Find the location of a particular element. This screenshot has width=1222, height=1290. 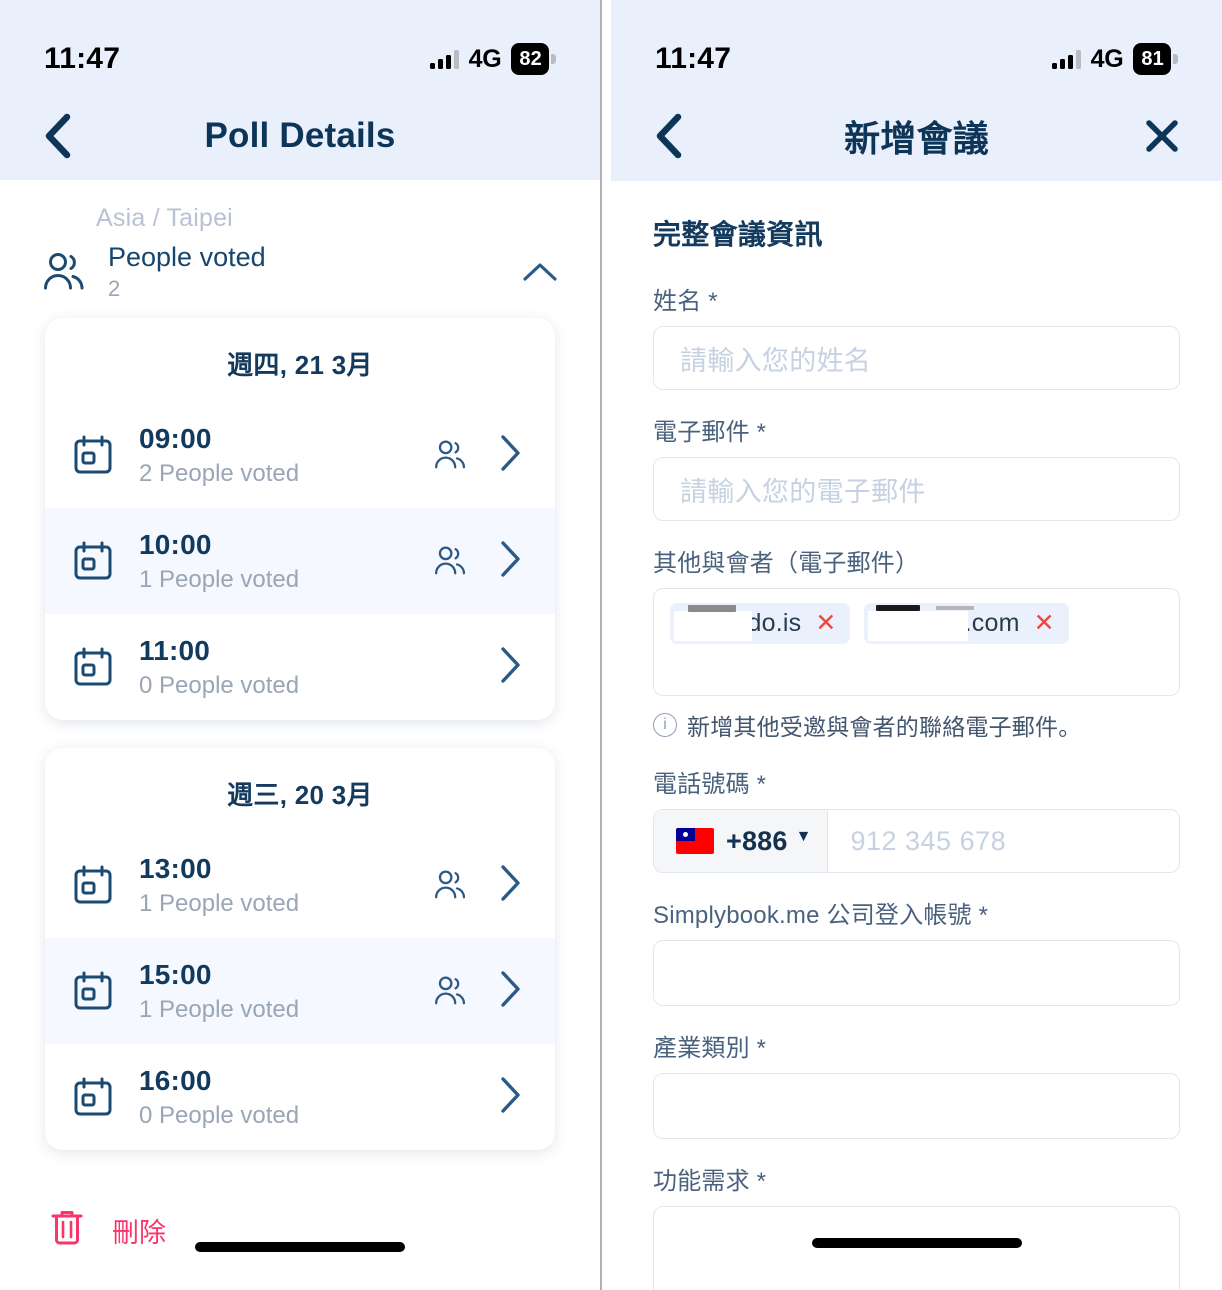

attendees-hint: i 新增其他受邀與會者的聯絡電子郵件。 is located at coordinates (916, 725).